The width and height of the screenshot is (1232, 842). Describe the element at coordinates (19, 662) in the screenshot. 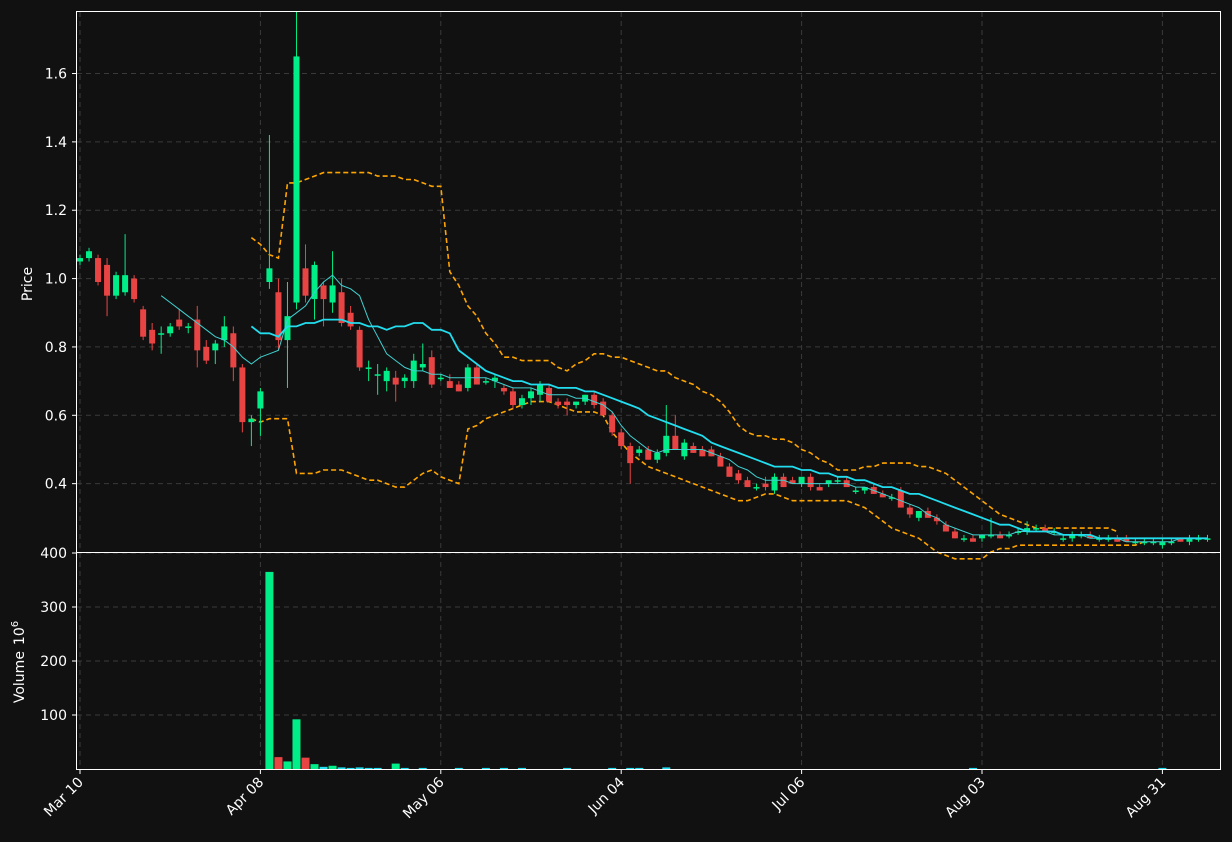

I see `volume-axis-title: Volume 106` at that location.